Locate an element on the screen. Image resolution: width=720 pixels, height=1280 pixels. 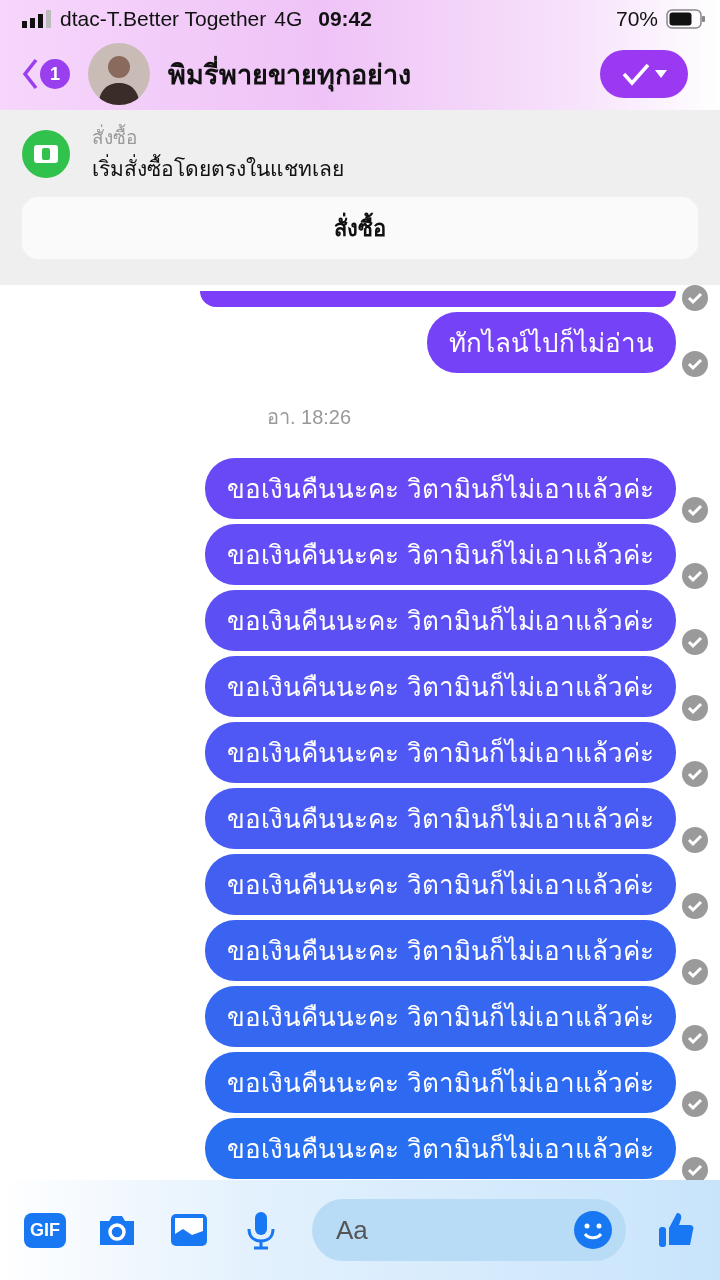
battery-percent: 70% is located at coordinates (636, 19).